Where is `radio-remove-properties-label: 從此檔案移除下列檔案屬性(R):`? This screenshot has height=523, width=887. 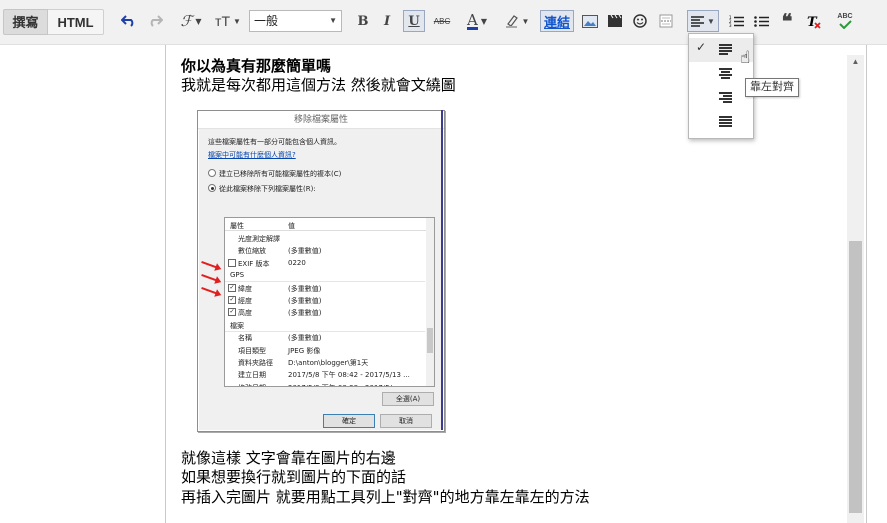
radio-remove-properties-label: 從此檔案移除下列檔案屬性(R): is located at coordinates (267, 189).